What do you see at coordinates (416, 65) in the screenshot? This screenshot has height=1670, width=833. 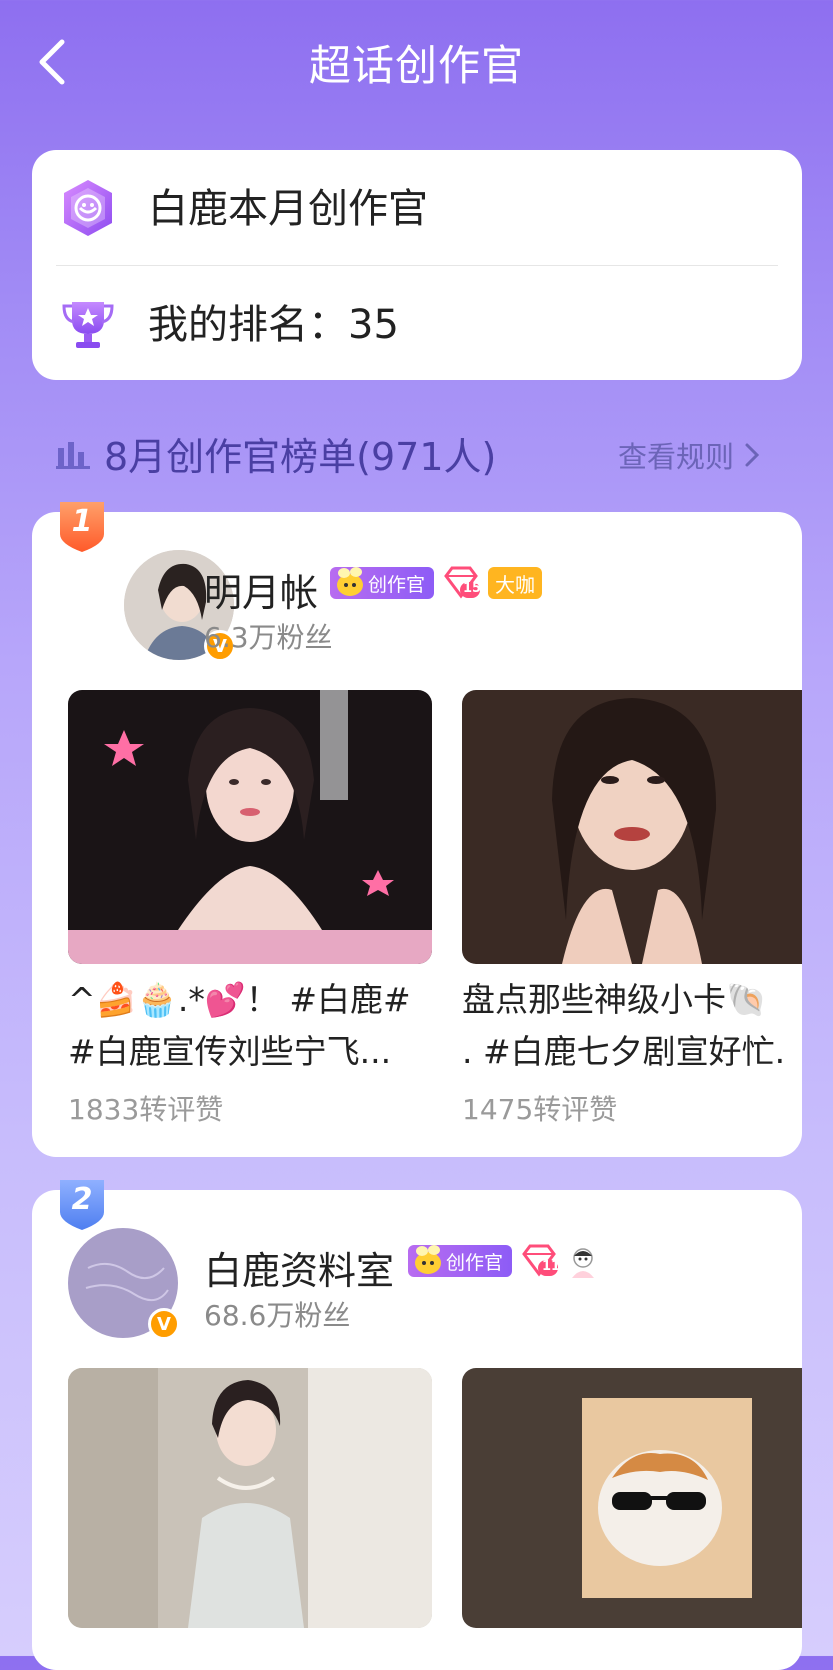 I see `page-title: 超话创作官` at bounding box center [416, 65].